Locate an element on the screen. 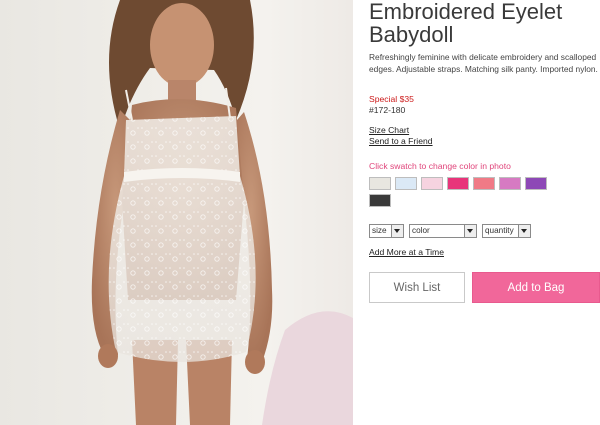 The height and width of the screenshot is (425, 600). product-title: Embroidered Eyelet Babydoll is located at coordinates (466, 23).